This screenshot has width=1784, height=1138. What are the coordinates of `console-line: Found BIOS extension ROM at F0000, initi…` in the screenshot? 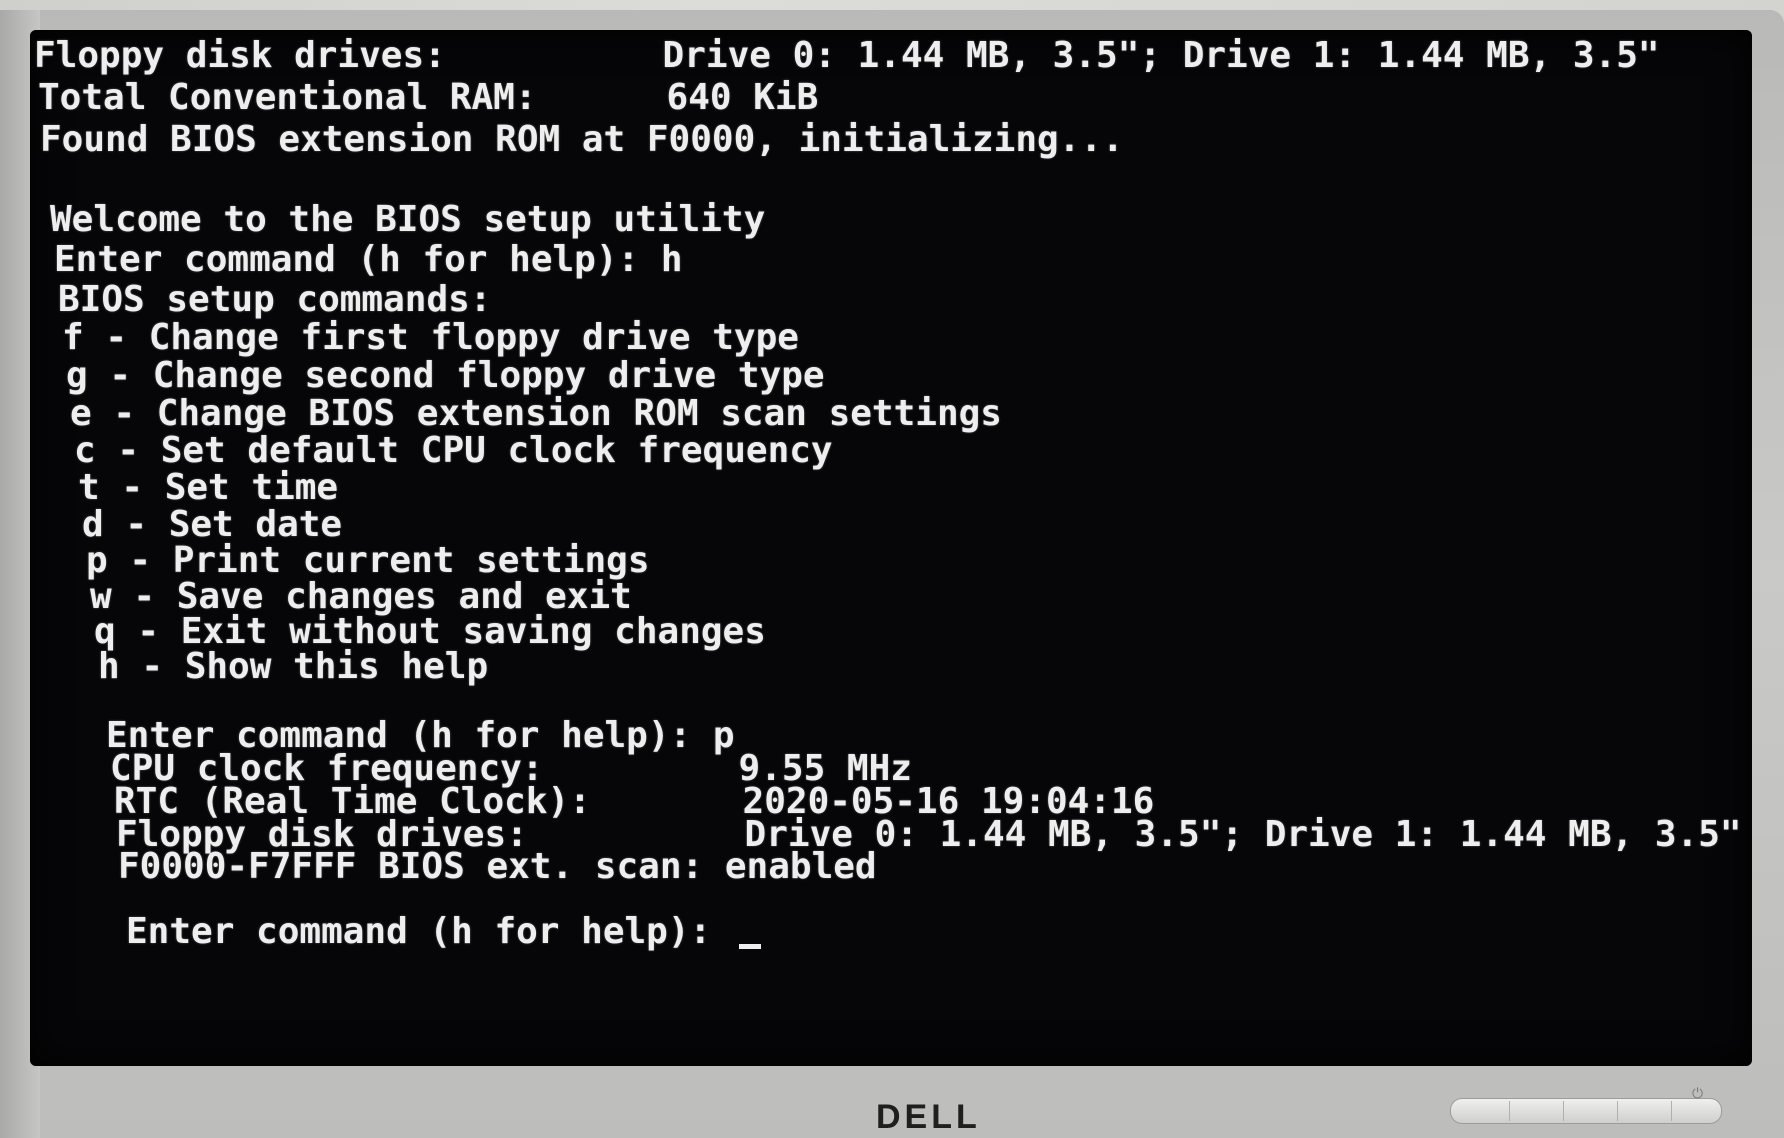 It's located at (582, 139).